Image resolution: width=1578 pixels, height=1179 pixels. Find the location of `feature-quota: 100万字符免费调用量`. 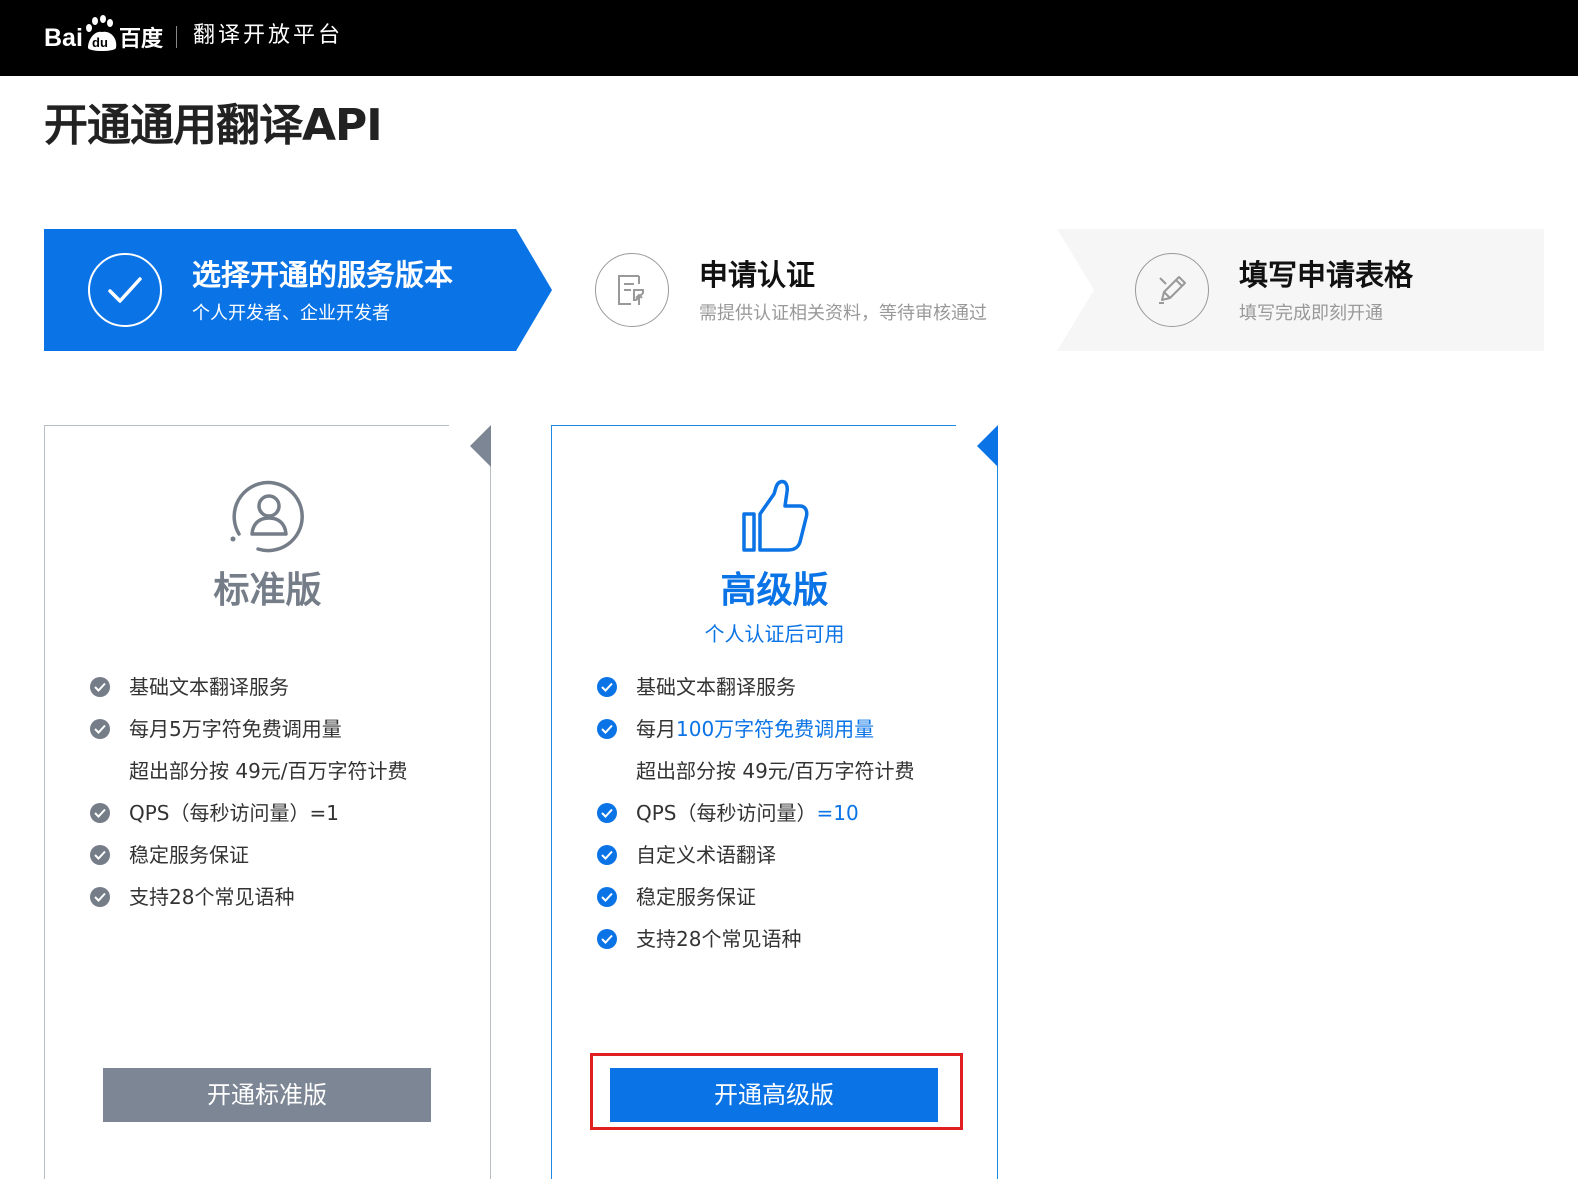

feature-quota: 100万字符免费调用量 is located at coordinates (775, 729).